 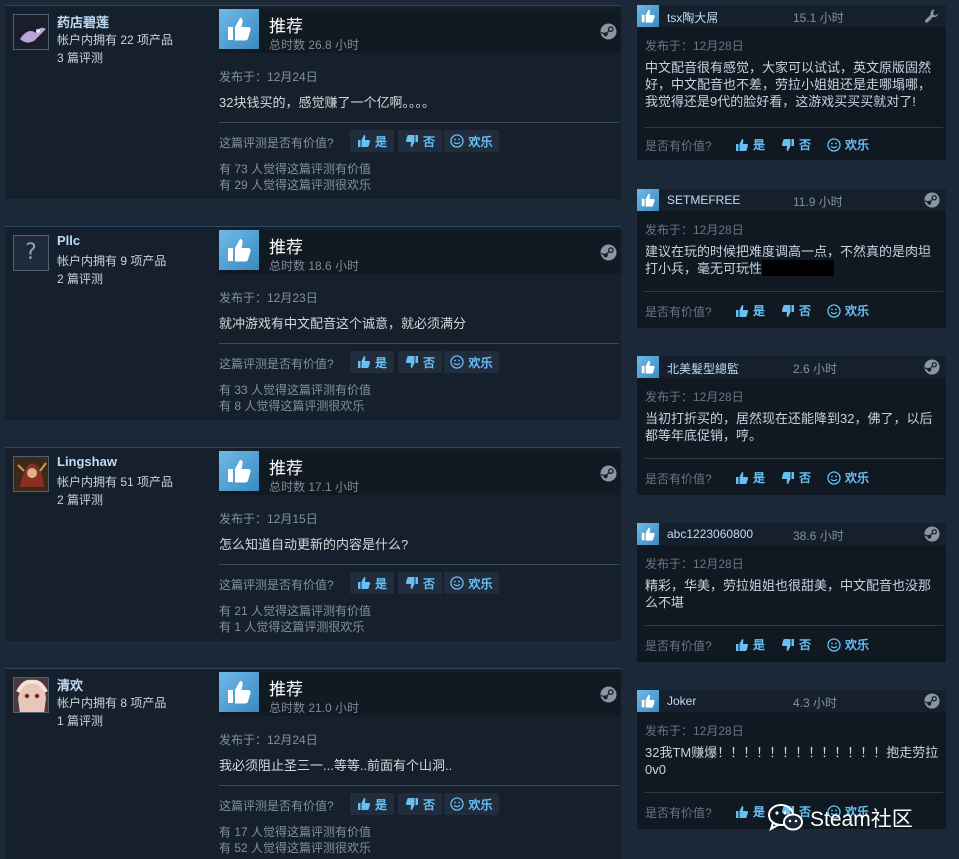 I want to click on mini-author-name: tsx陶大屌, so click(x=692, y=17).